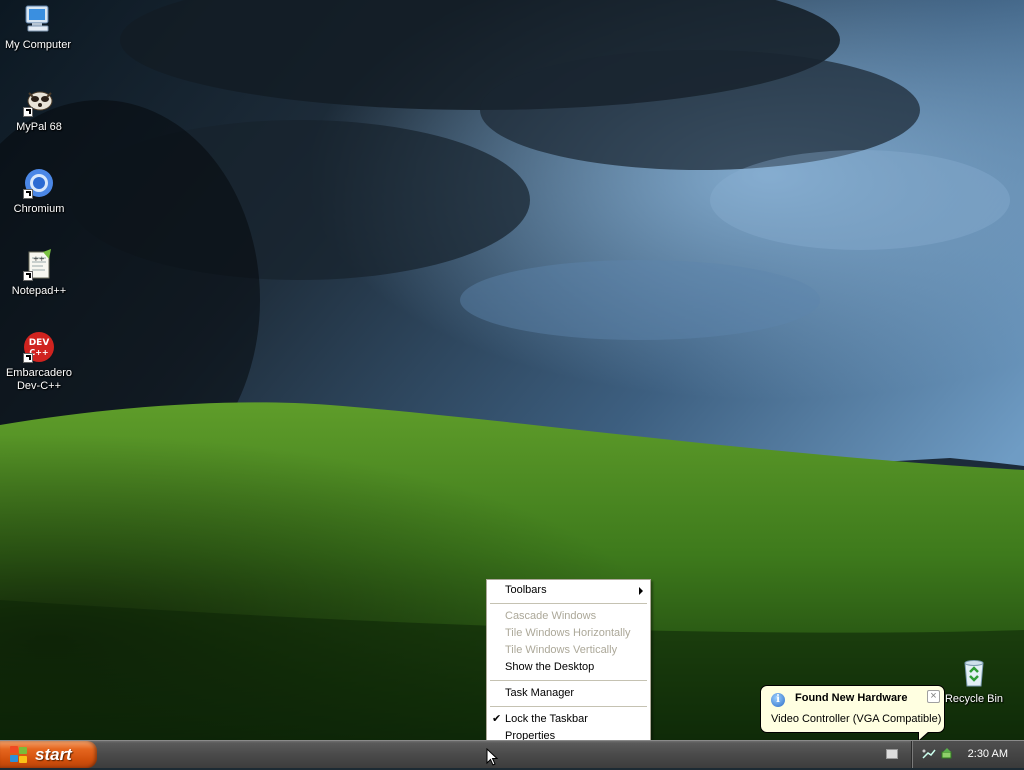 The height and width of the screenshot is (770, 1024). I want to click on dev-cpp-icon: DEV C++, so click(39, 347).